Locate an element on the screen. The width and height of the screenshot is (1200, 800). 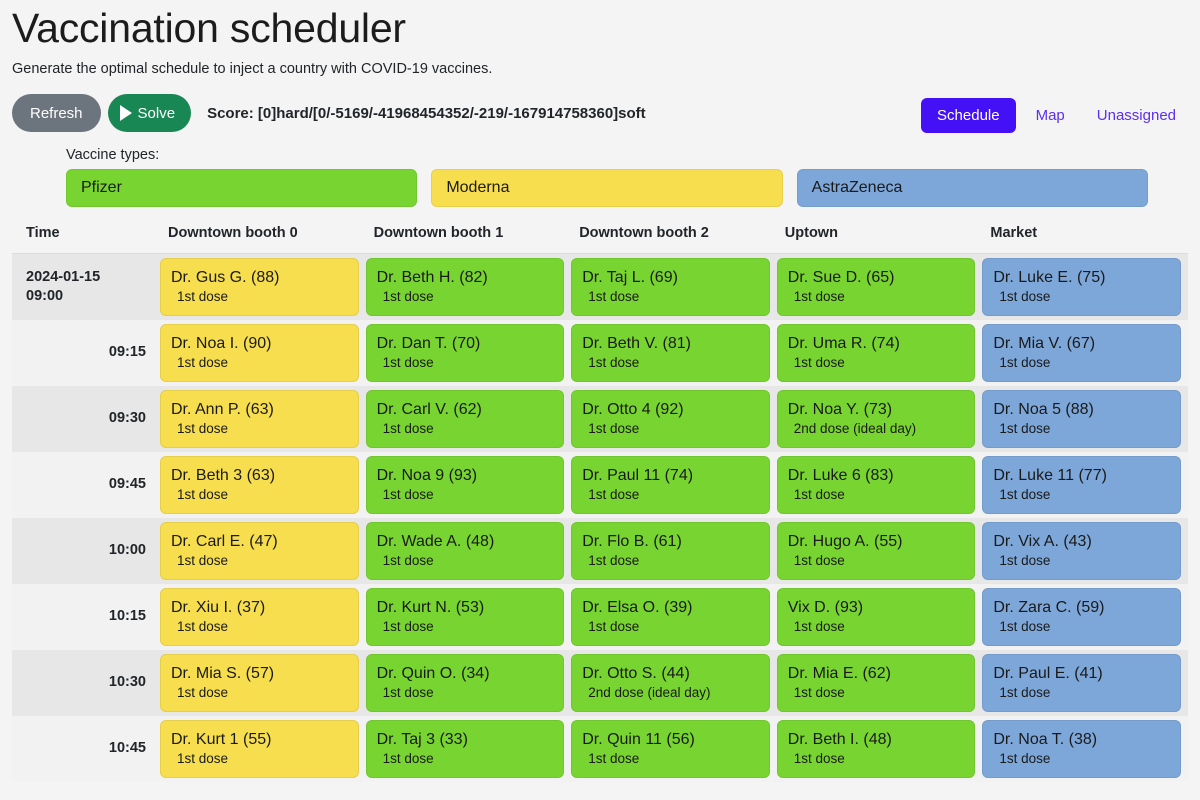
appointment-person-name: Dr. Kurt 1 (55) is located at coordinates (221, 739).